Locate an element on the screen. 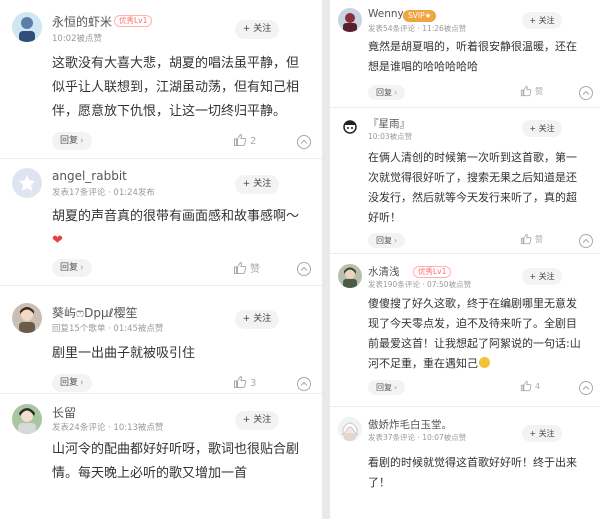 The image size is (600, 519). comment-line: 河不足重，重在遇知己 is located at coordinates (423, 363).